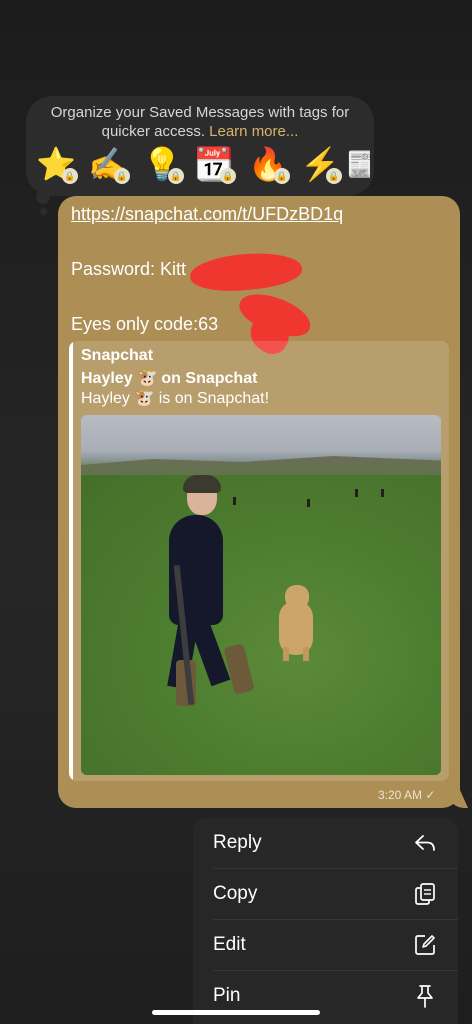 Image resolution: width=472 pixels, height=1024 pixels. I want to click on checkmark-icon: ✓, so click(430, 795).